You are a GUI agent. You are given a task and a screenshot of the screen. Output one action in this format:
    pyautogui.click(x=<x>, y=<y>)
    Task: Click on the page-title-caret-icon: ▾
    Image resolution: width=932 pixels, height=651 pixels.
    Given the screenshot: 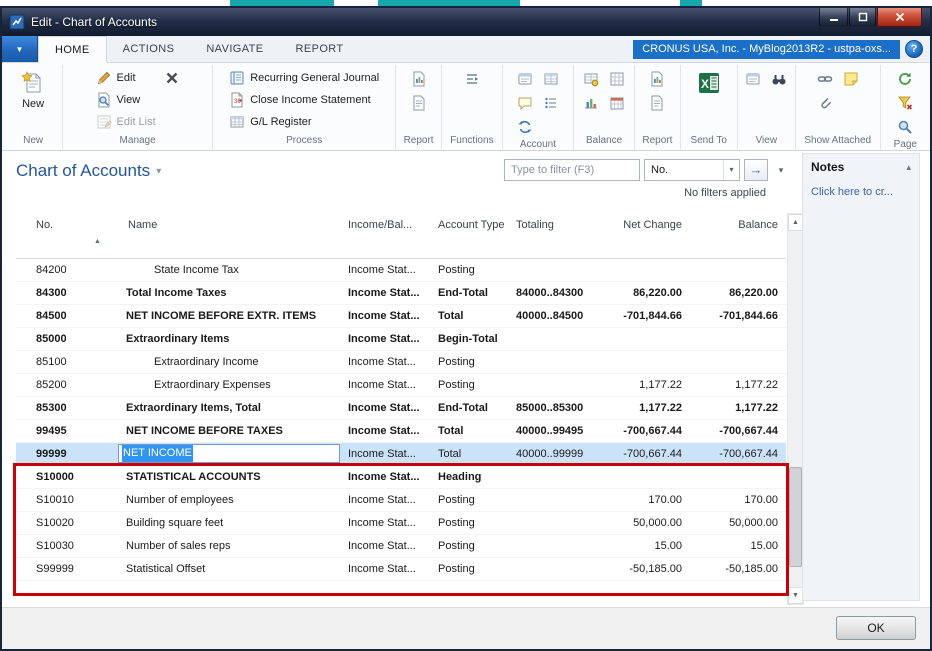 What is the action you would take?
    pyautogui.click(x=158, y=171)
    